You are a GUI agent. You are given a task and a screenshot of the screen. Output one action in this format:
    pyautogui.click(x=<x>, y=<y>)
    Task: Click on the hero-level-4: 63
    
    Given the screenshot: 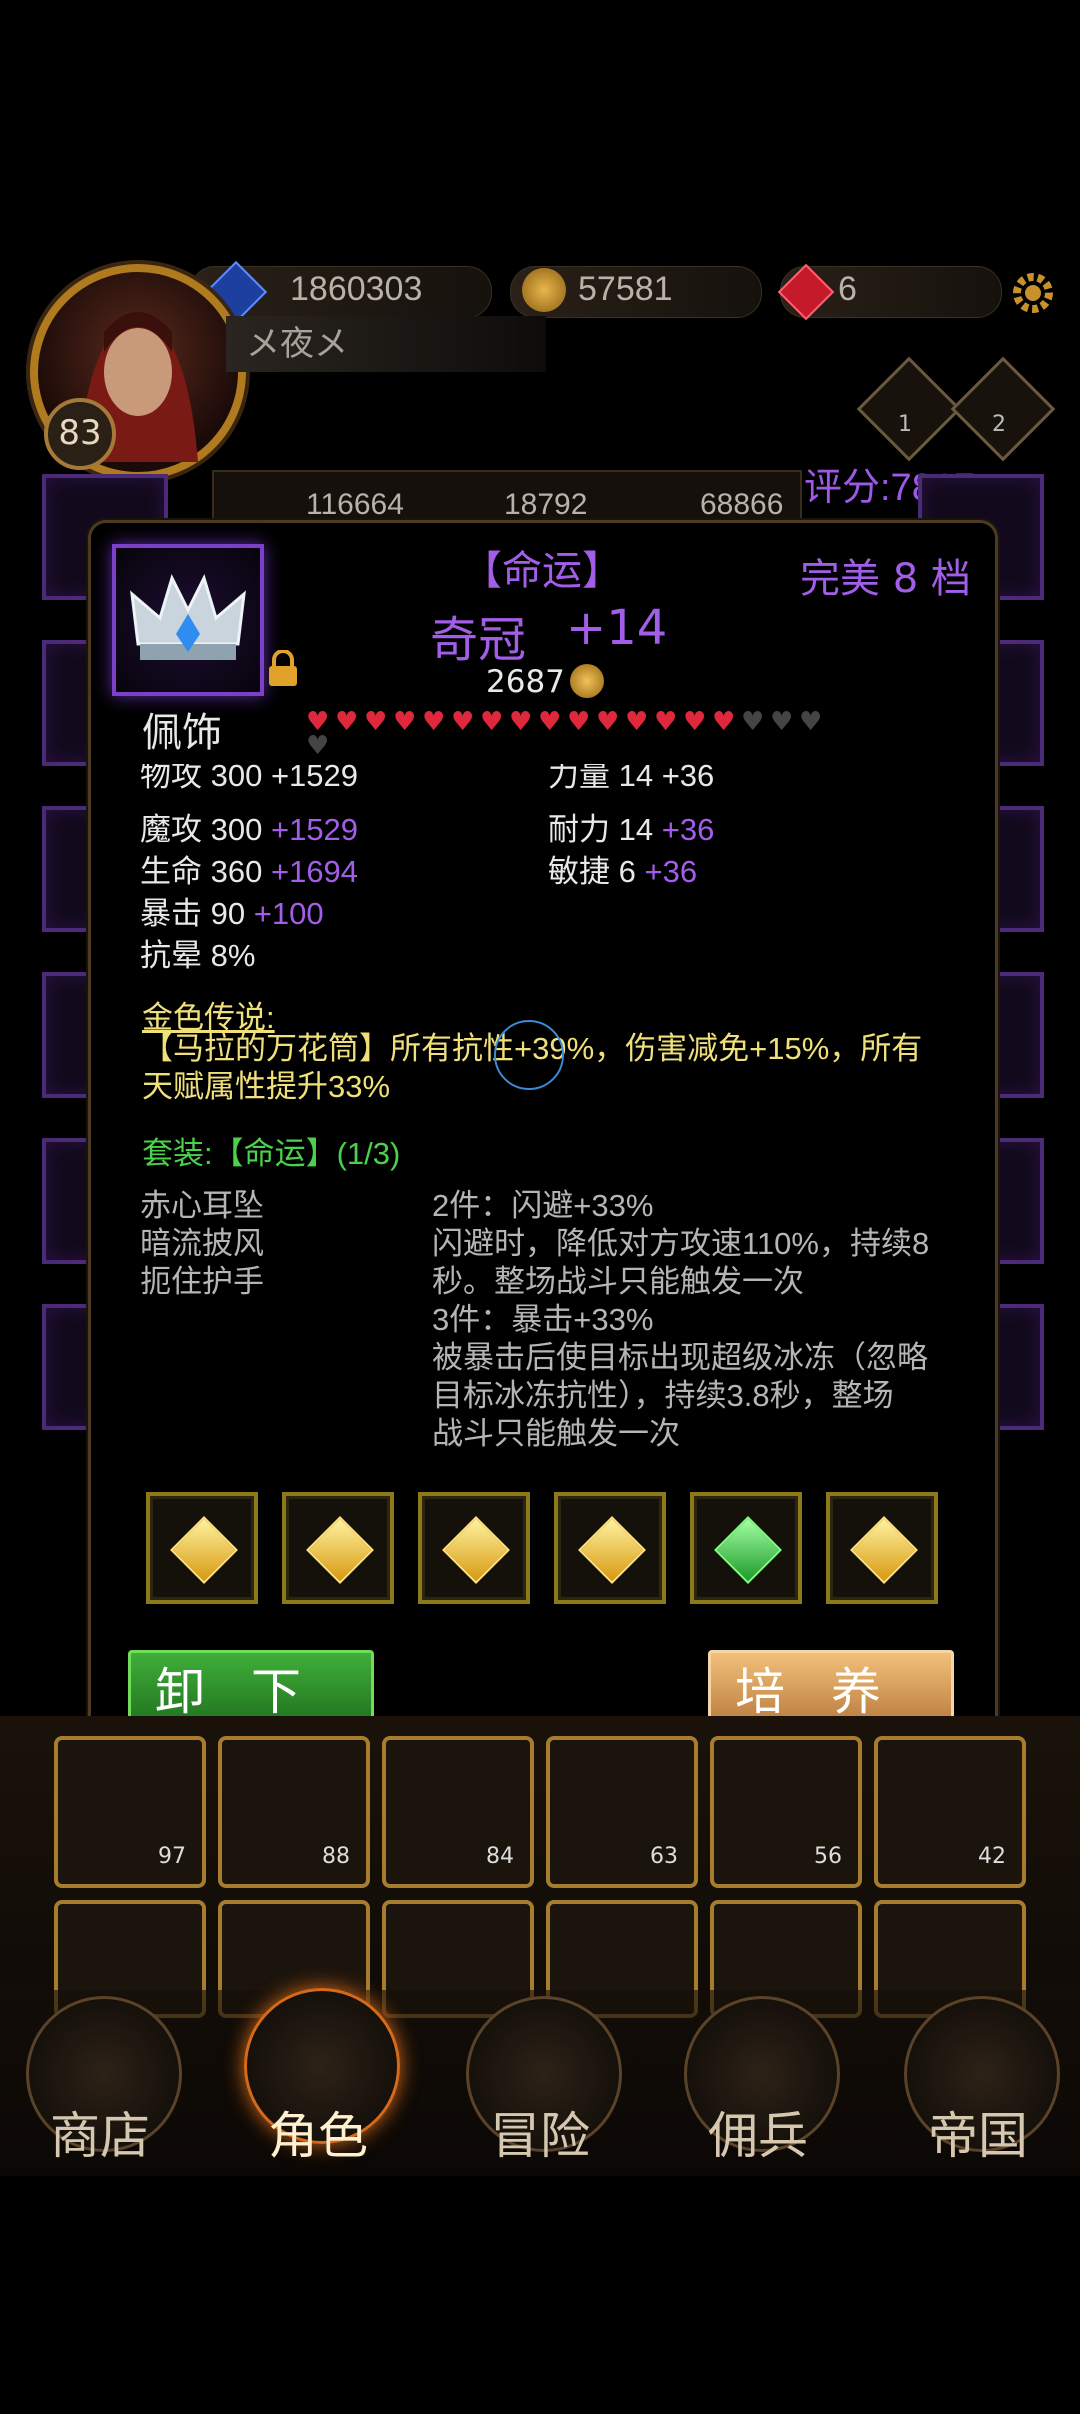 What is the action you would take?
    pyautogui.click(x=664, y=1856)
    